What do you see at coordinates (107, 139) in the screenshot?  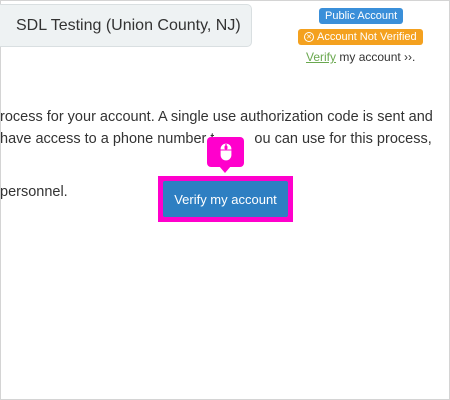 I see `instructions-line-2a: have access to a phone number t` at bounding box center [107, 139].